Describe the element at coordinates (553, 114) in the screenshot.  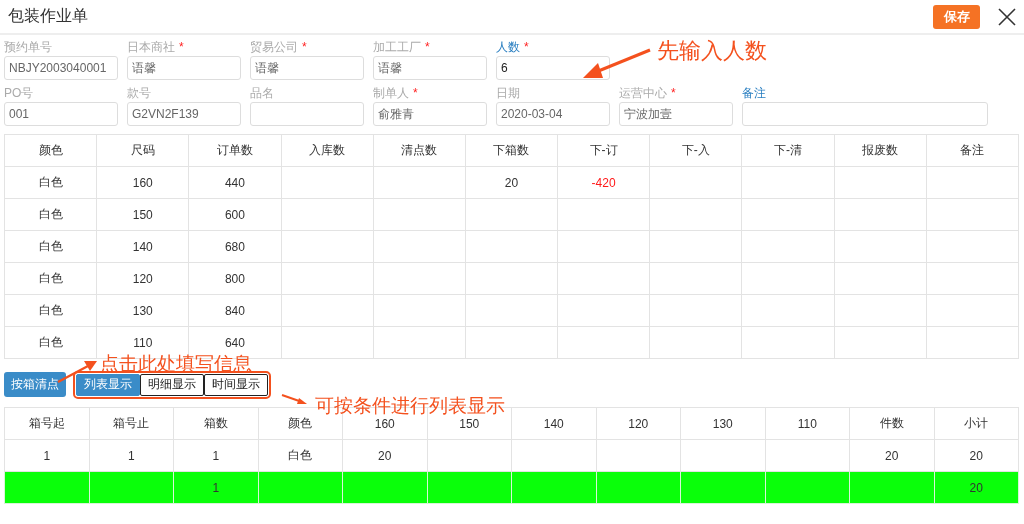
I see `input-field: 2020-03-04` at that location.